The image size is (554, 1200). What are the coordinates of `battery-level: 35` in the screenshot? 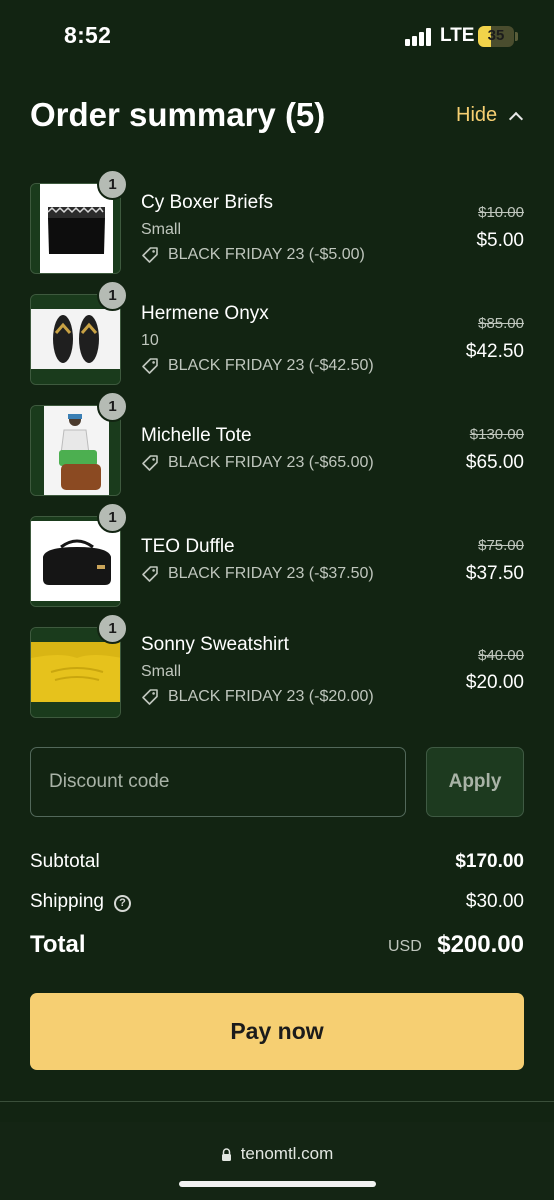 It's located at (496, 35).